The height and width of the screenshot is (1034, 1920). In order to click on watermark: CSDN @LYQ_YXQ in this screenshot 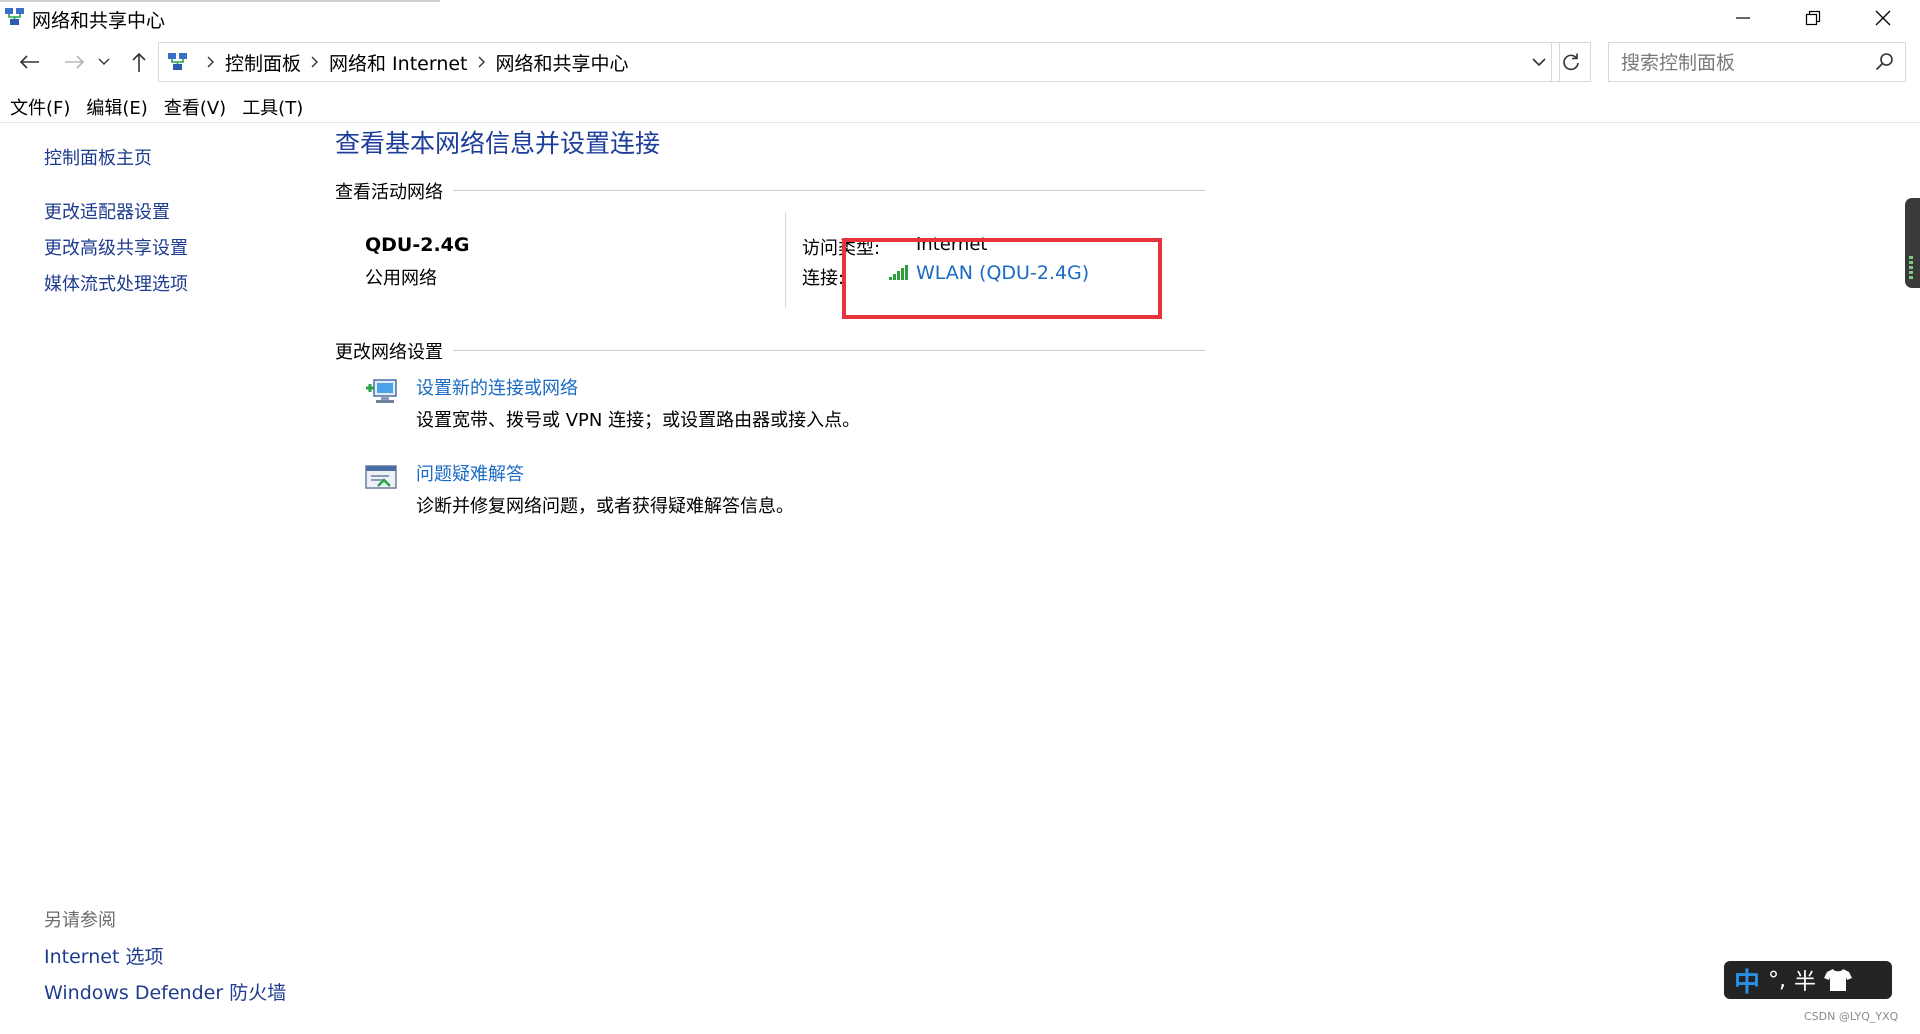, I will do `click(1851, 1016)`.